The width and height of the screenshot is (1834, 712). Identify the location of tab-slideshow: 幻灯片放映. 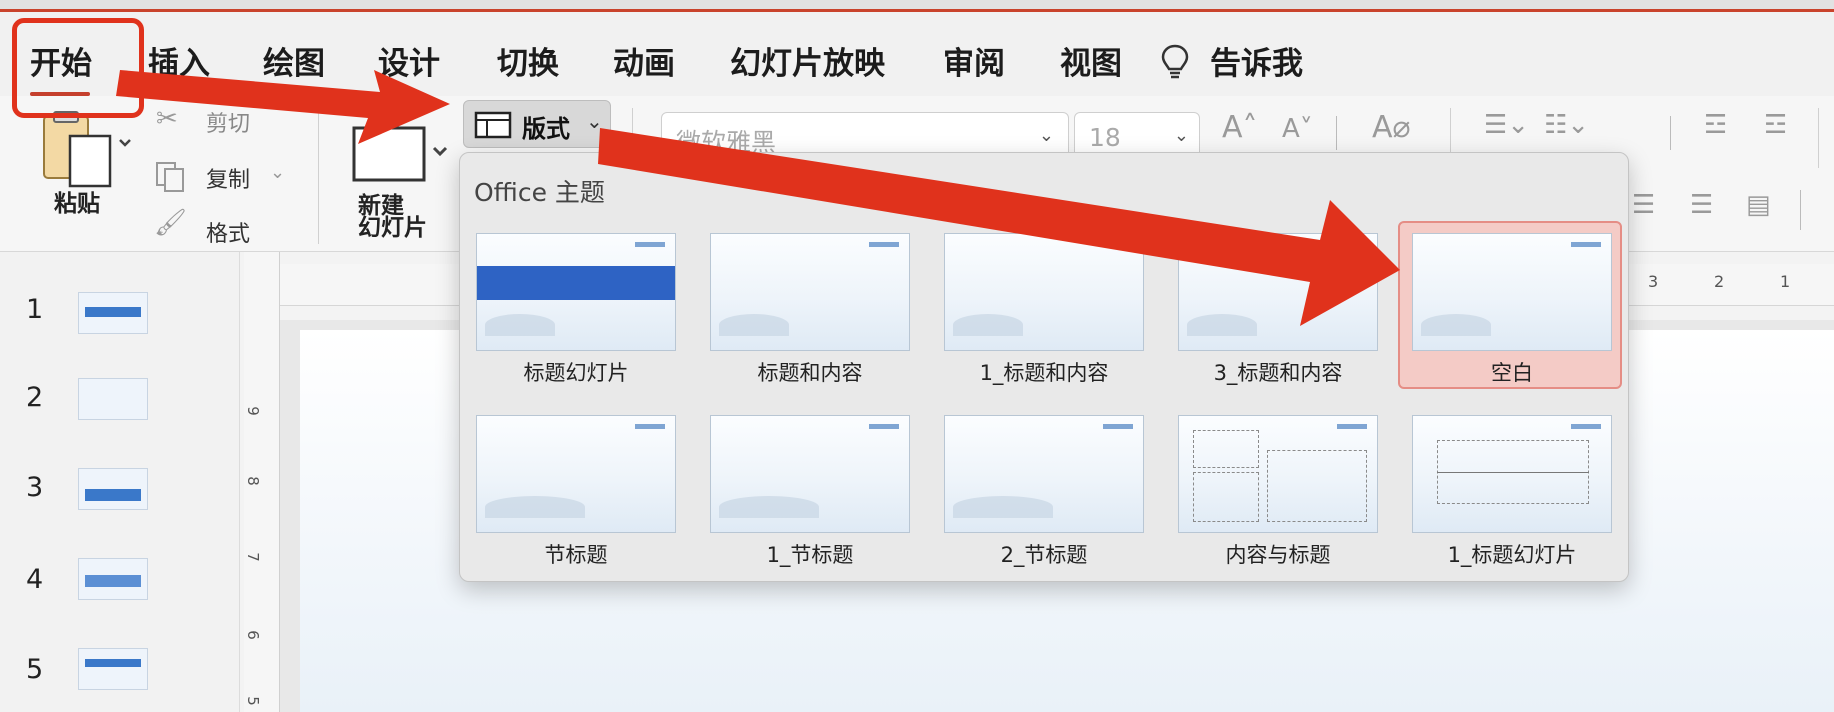
(807, 60).